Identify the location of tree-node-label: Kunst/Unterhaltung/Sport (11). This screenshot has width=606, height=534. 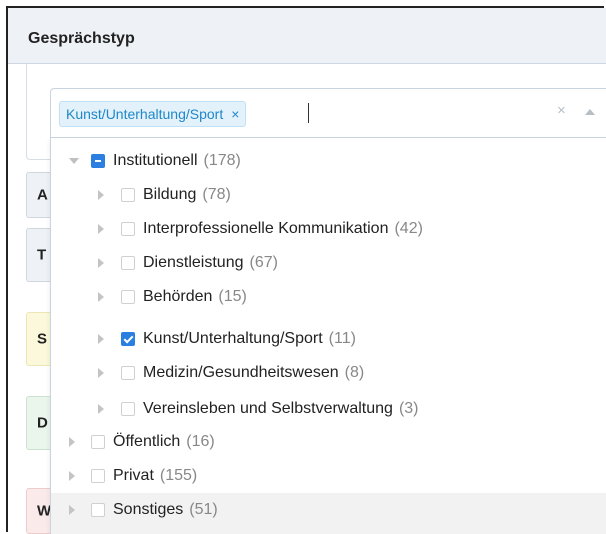
(249, 338).